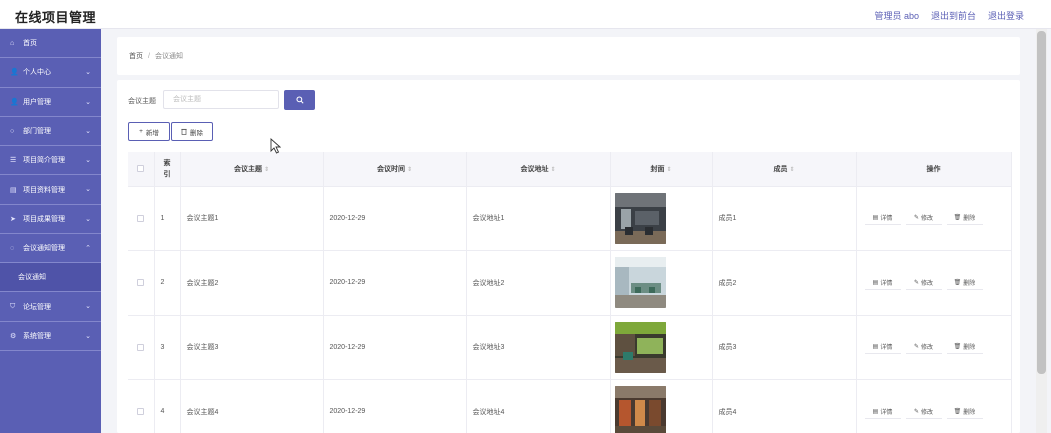 The height and width of the screenshot is (433, 1051). What do you see at coordinates (50, 44) in the screenshot?
I see `sidebar-item-home: ⌂ 首页` at bounding box center [50, 44].